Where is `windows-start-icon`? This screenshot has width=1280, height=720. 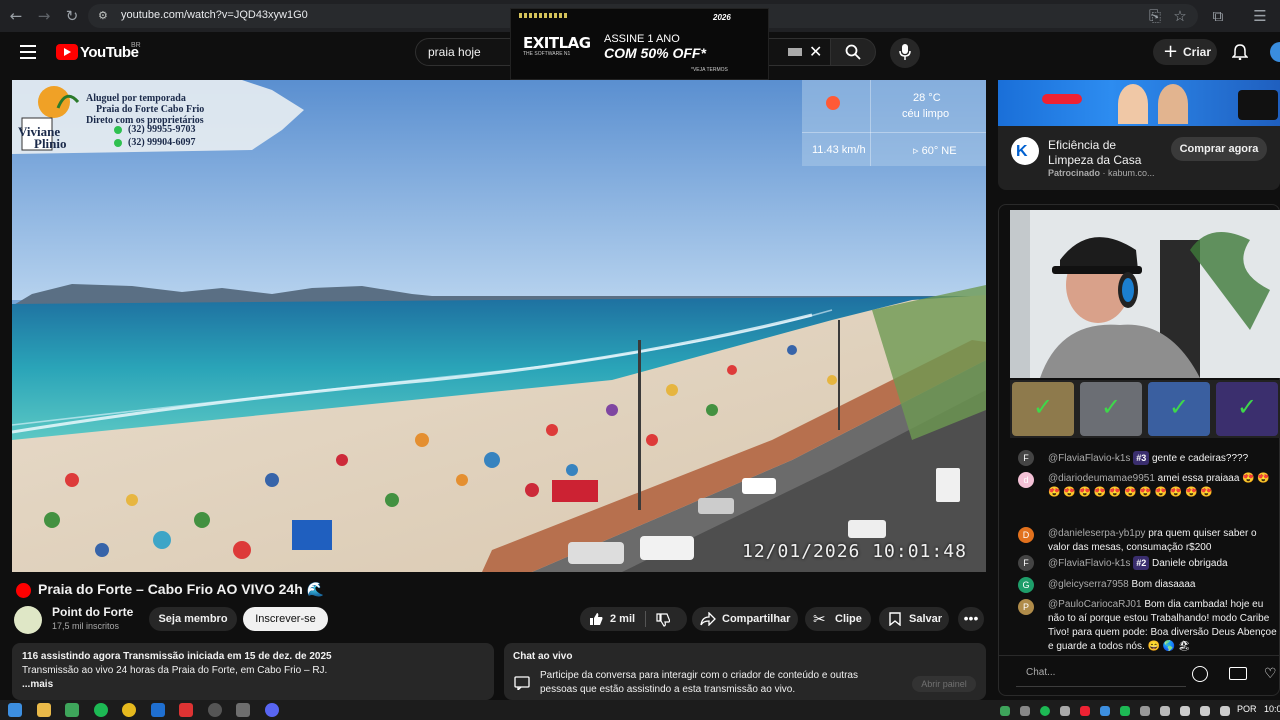 windows-start-icon is located at coordinates (15, 710).